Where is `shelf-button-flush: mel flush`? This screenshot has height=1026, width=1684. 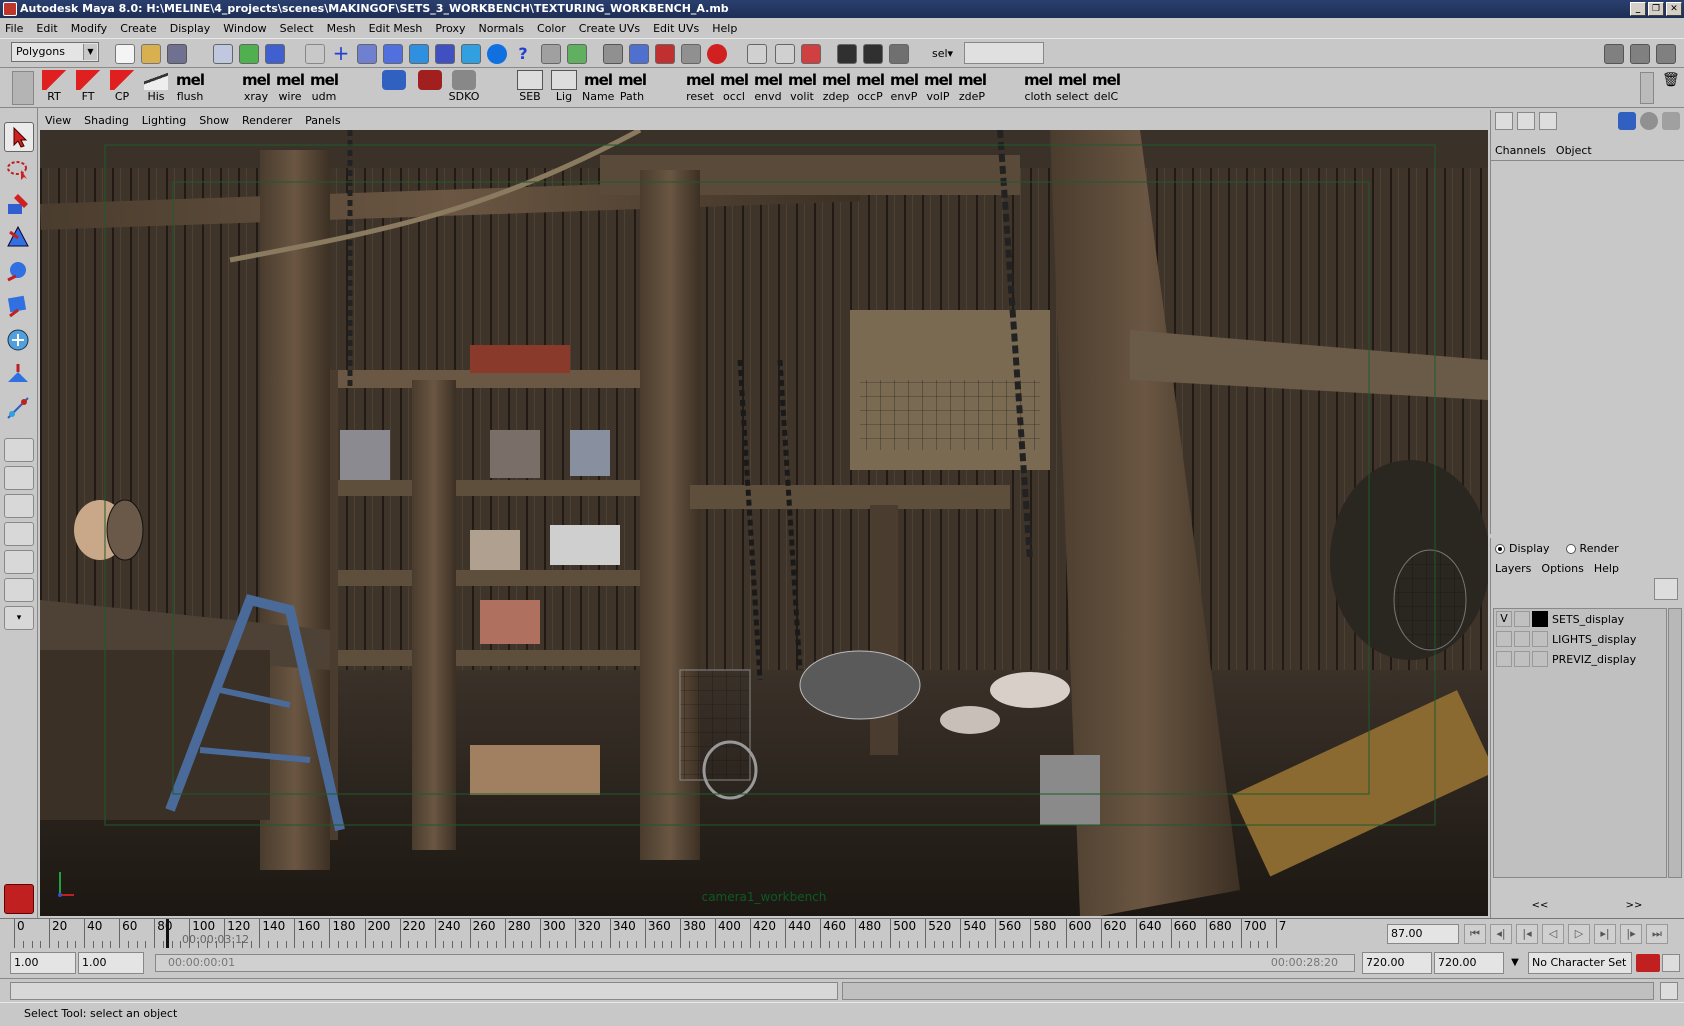 shelf-button-flush: mel flush is located at coordinates (190, 88).